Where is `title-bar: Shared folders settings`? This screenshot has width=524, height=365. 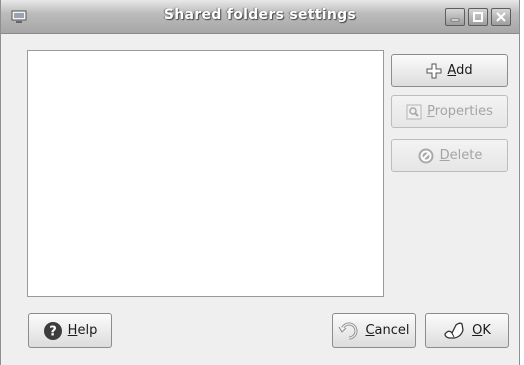
title-bar: Shared folders settings is located at coordinates (260, 17).